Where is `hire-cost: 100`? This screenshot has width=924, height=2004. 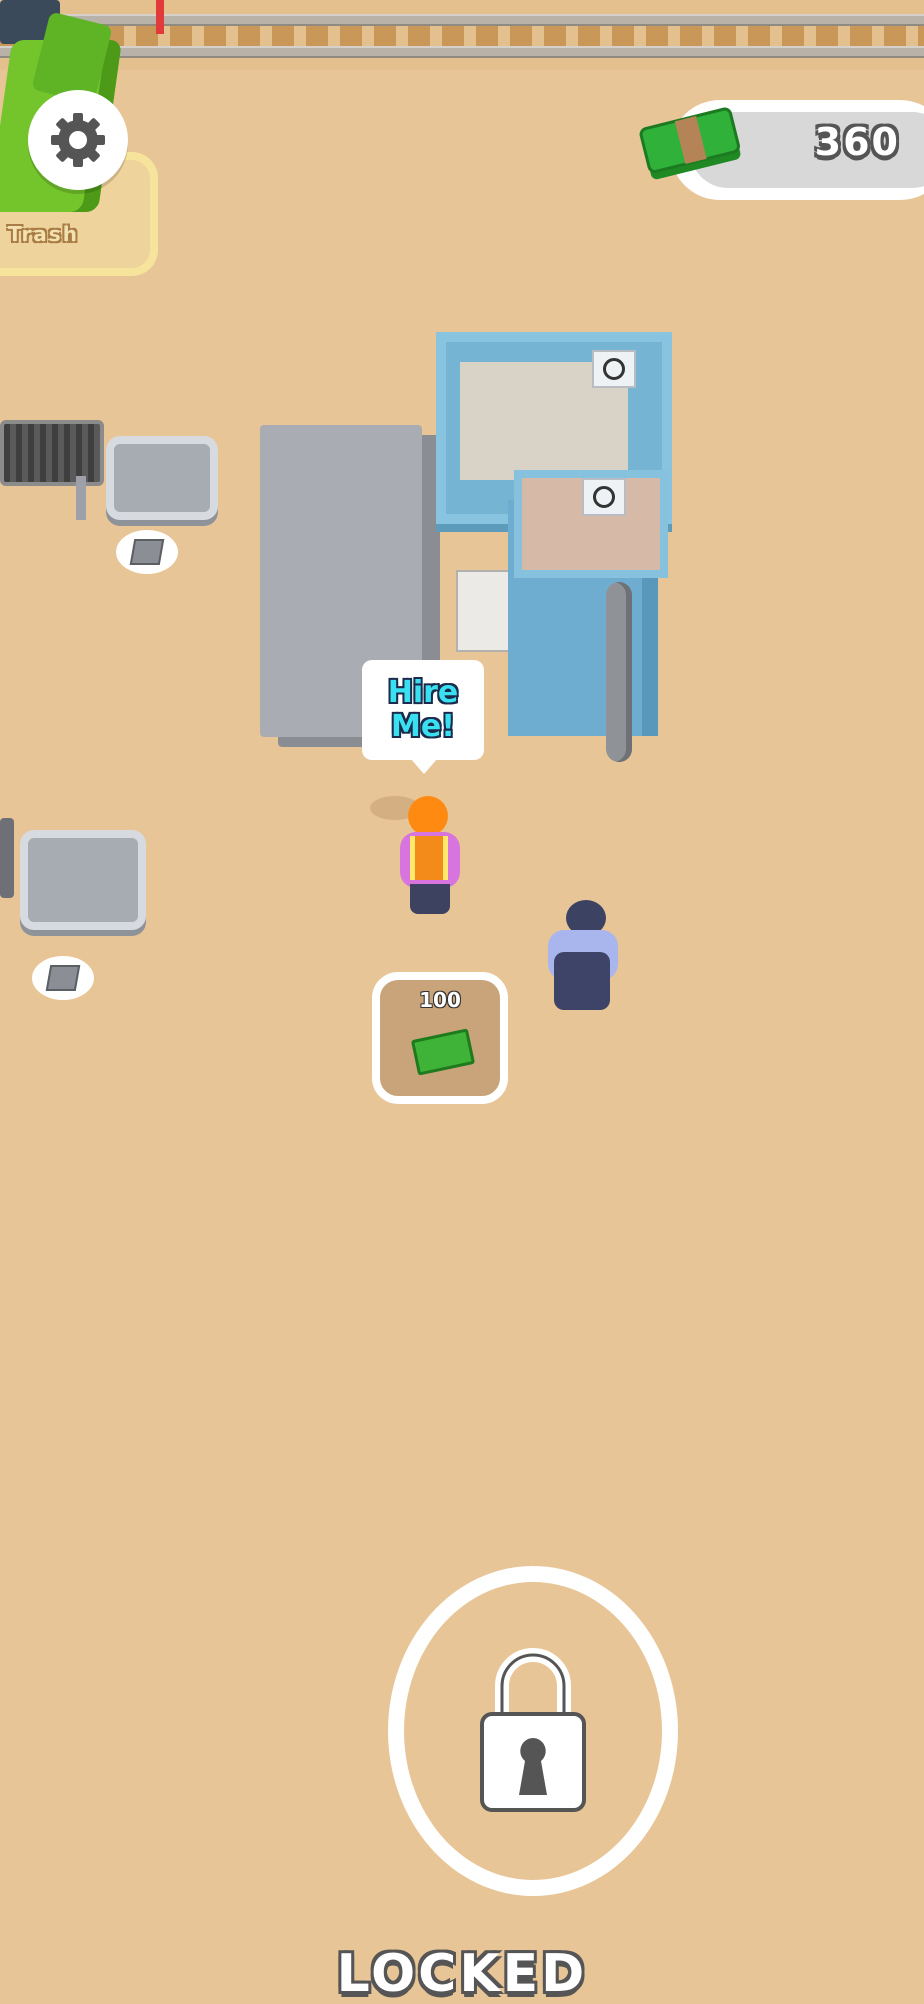
hire-cost: 100 is located at coordinates (440, 1000).